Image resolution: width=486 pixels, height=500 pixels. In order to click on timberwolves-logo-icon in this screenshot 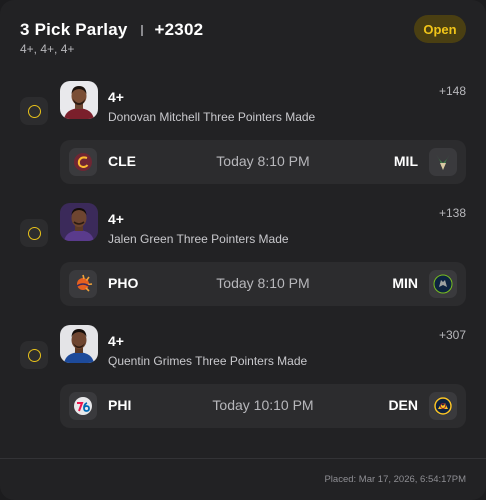, I will do `click(443, 284)`.